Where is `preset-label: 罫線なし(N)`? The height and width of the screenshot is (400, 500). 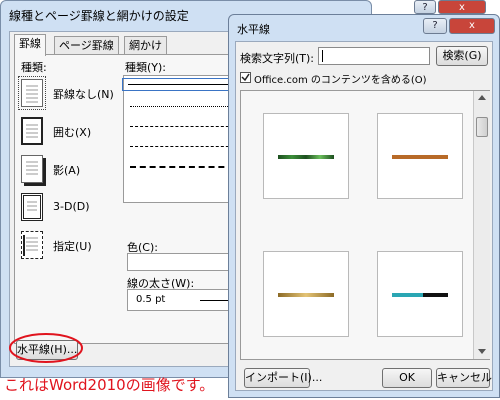
preset-label: 罫線なし(N) is located at coordinates (83, 94).